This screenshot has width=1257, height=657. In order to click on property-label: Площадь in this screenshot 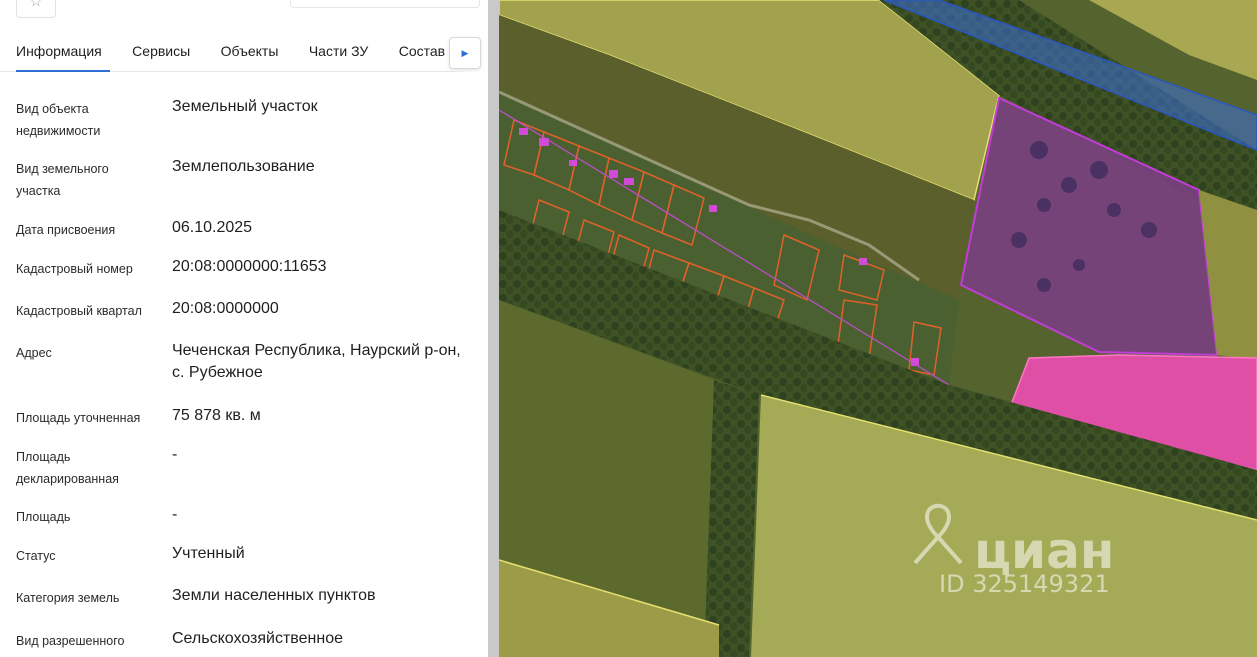, I will do `click(43, 517)`.